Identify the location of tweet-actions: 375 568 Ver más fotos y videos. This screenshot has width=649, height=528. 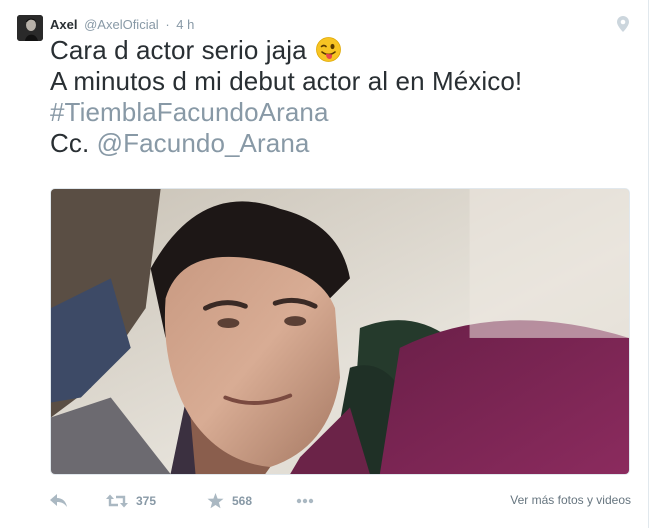
(341, 501).